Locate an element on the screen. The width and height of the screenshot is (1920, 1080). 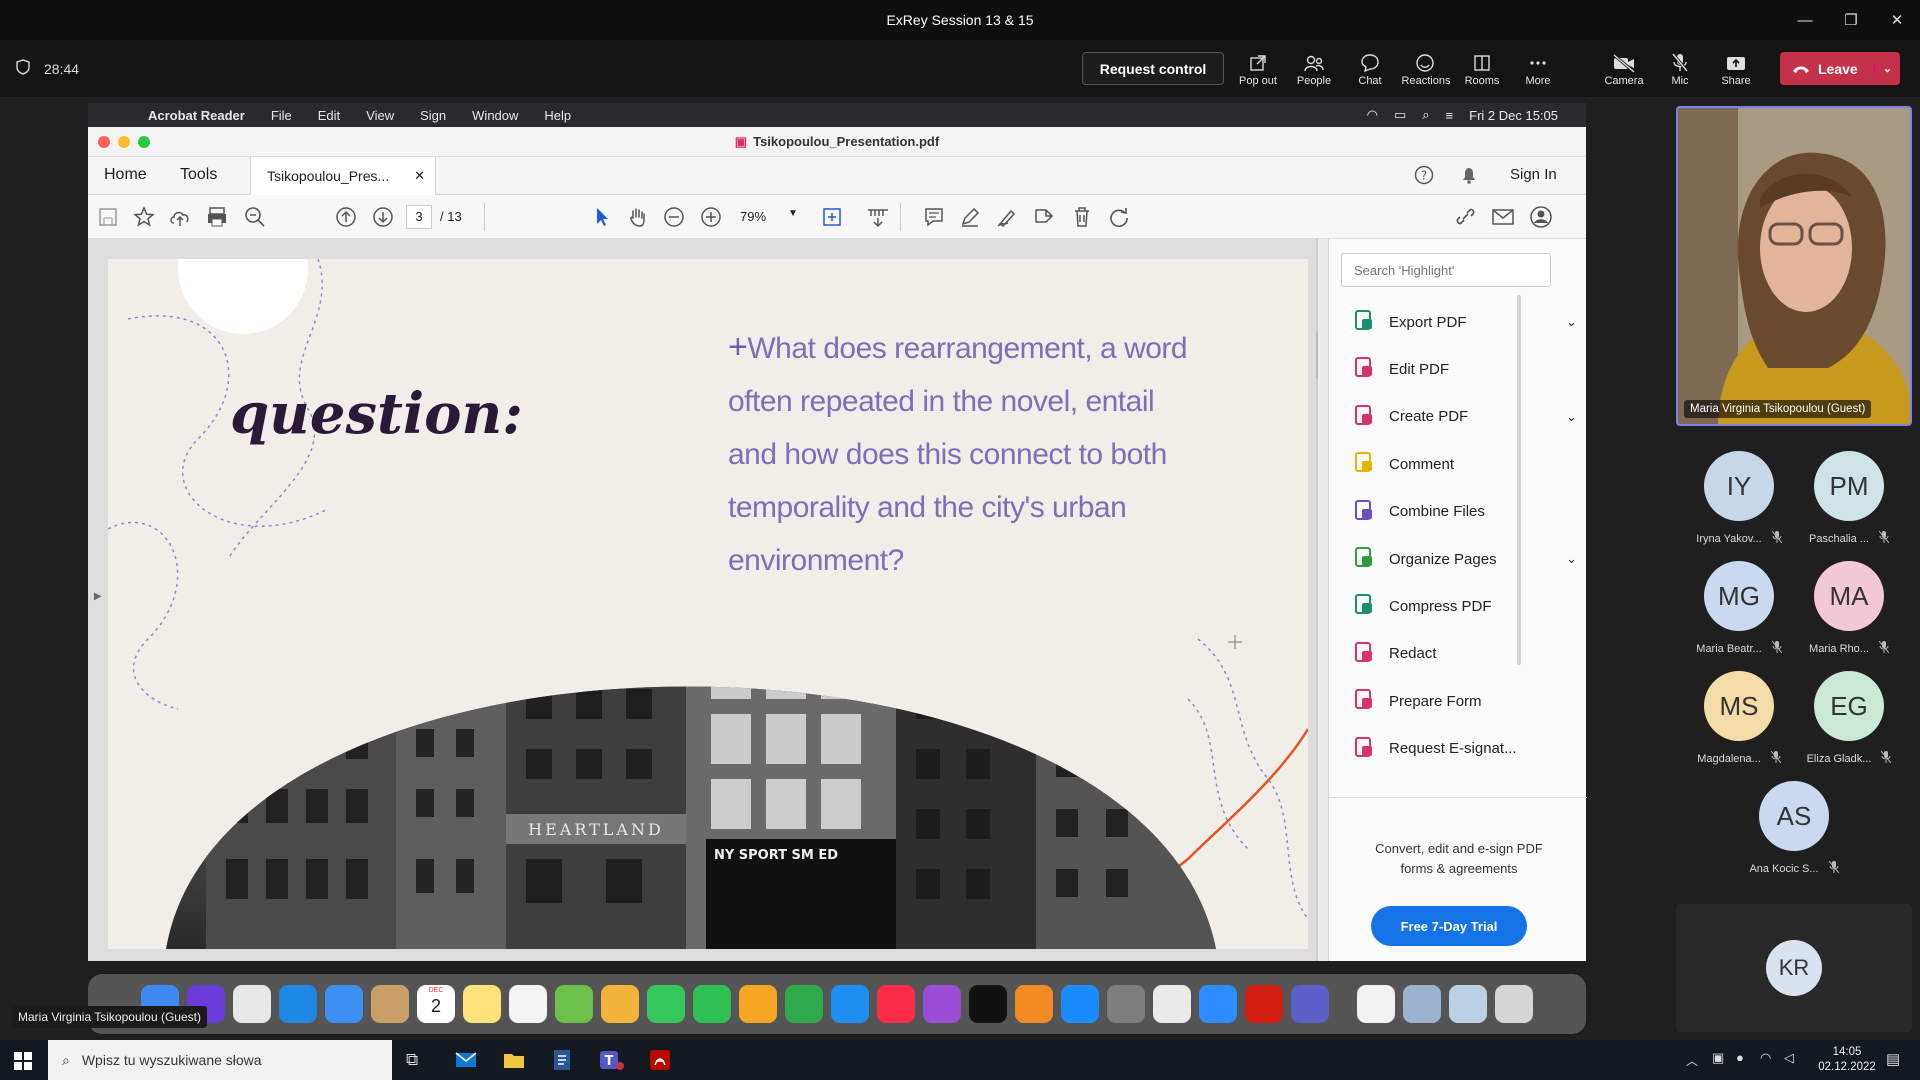
trash-icon is located at coordinates (1514, 1004).